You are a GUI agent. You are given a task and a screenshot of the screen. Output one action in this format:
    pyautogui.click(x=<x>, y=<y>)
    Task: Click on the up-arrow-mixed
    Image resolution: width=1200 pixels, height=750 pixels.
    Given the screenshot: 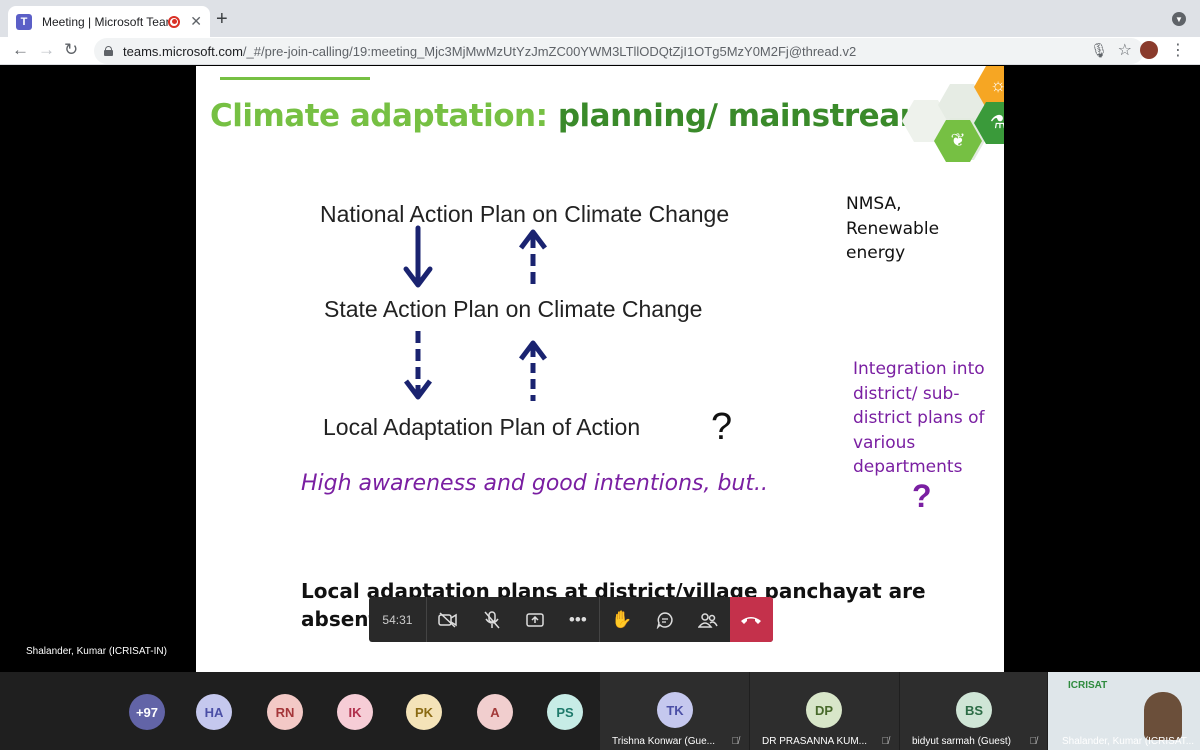 What is the action you would take?
    pyautogui.click(x=533, y=370)
    